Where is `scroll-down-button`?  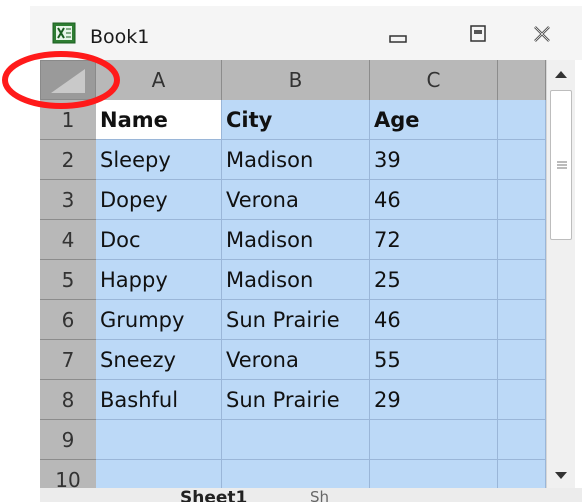
scroll-down-button is located at coordinates (561, 476).